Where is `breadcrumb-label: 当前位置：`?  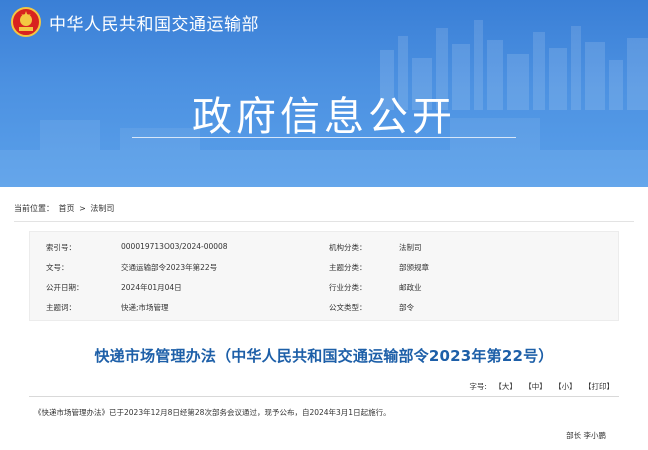 breadcrumb-label: 当前位置： is located at coordinates (34, 208).